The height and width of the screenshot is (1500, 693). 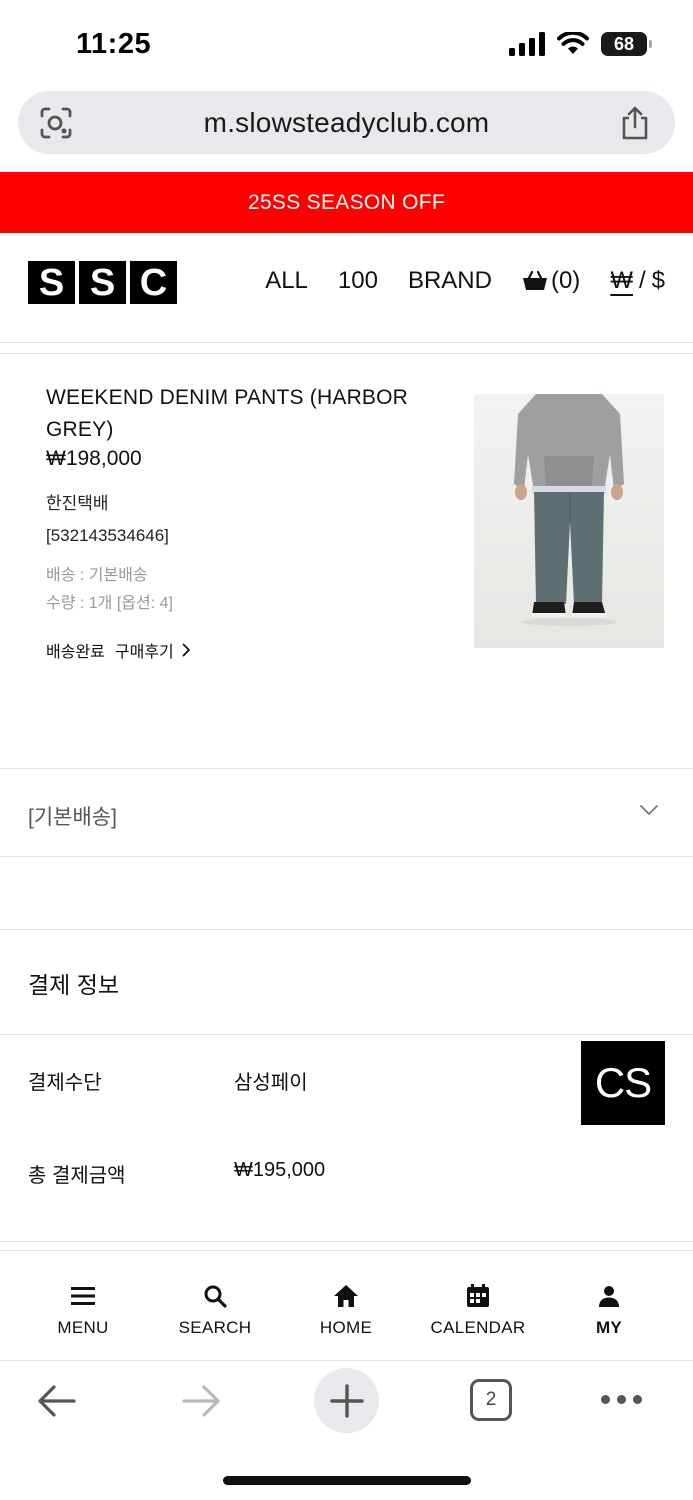 What do you see at coordinates (246, 414) in the screenshot?
I see `product-name: WEEKEND DENIM PANTS (HARBOR GREY)` at bounding box center [246, 414].